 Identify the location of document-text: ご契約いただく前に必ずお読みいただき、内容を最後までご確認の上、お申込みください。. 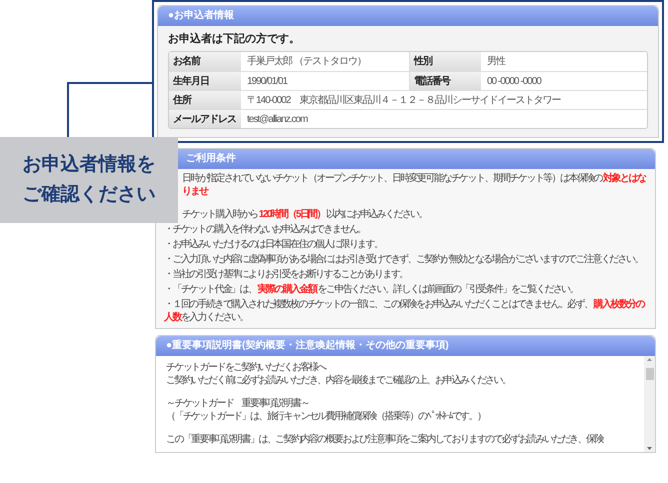
(339, 380).